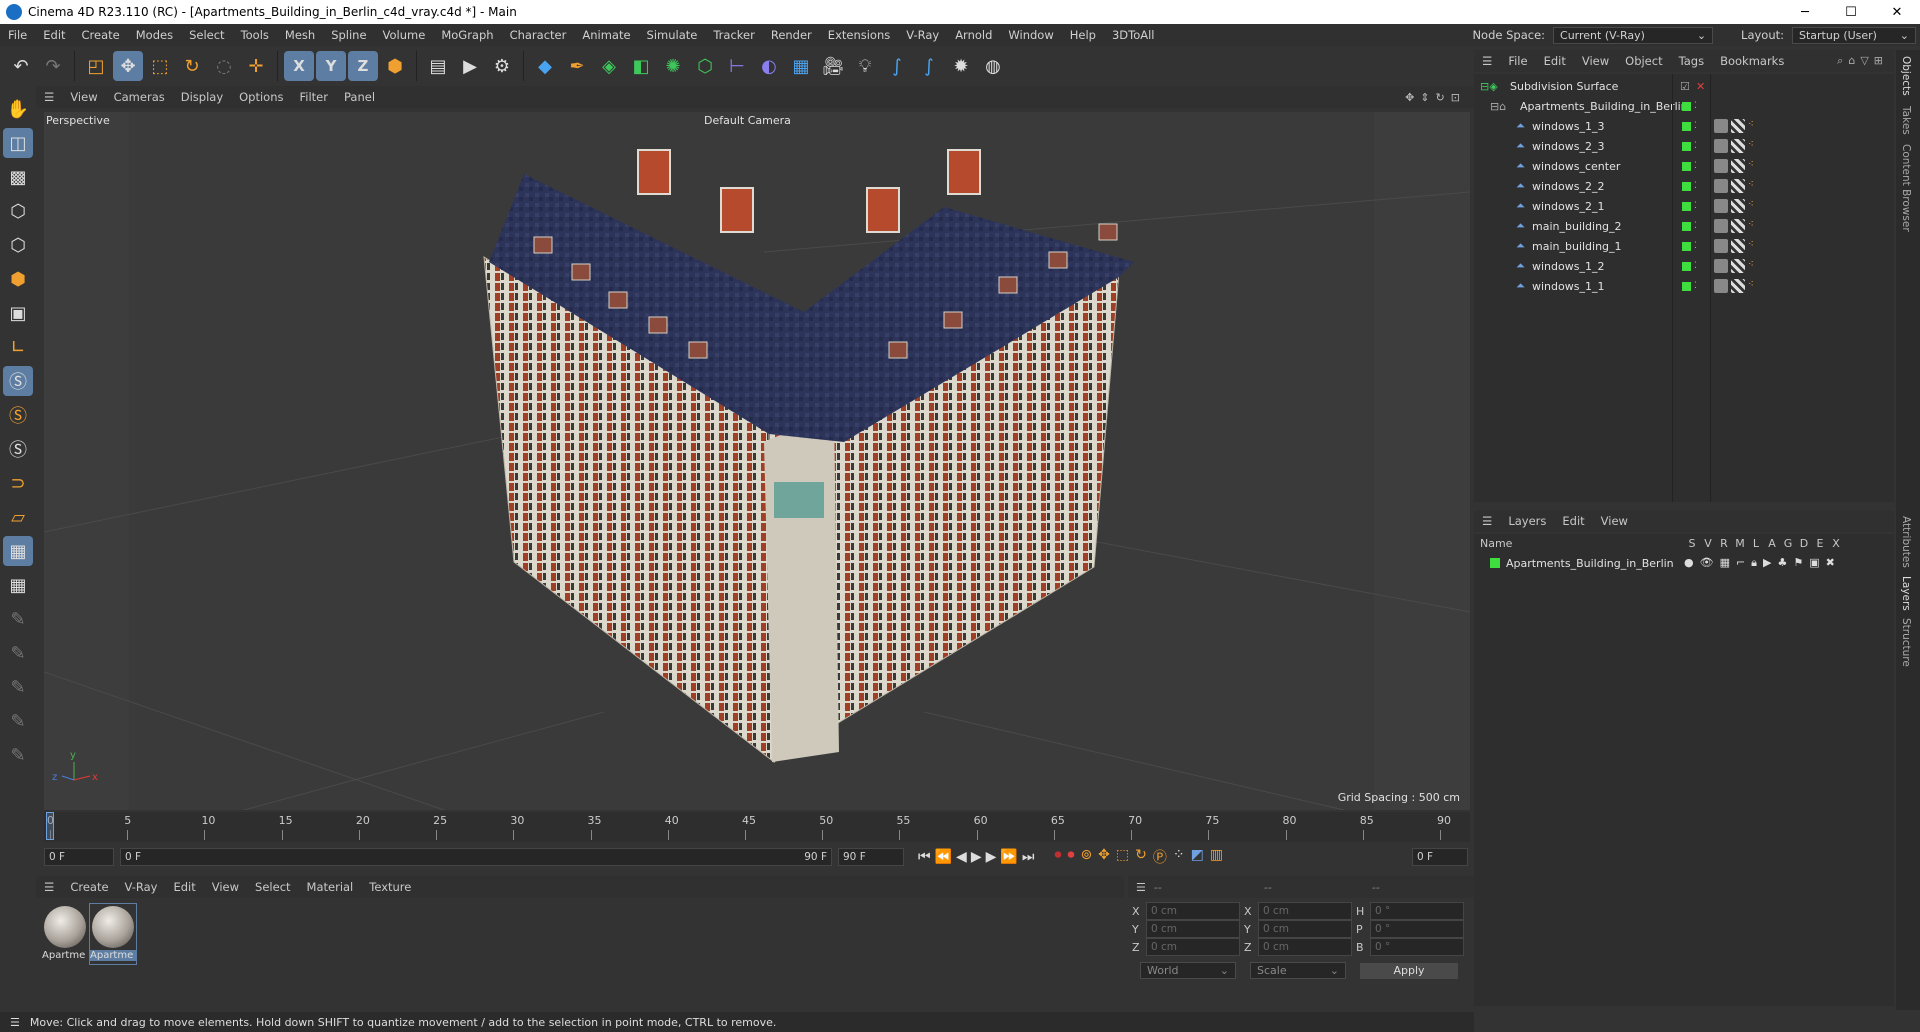  Describe the element at coordinates (128, 66) in the screenshot. I see `move-icon: ✥` at that location.